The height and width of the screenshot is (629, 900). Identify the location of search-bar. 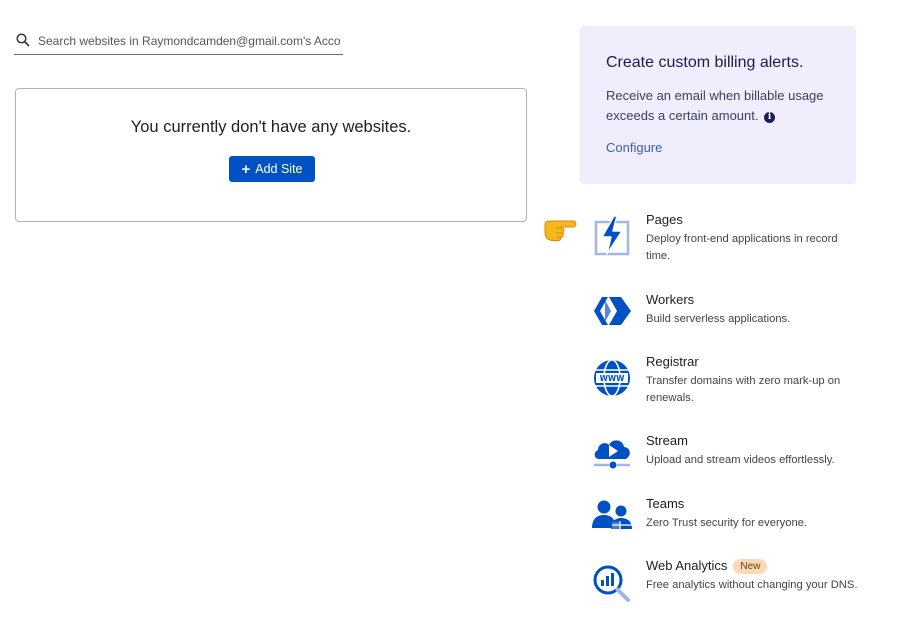
(178, 41).